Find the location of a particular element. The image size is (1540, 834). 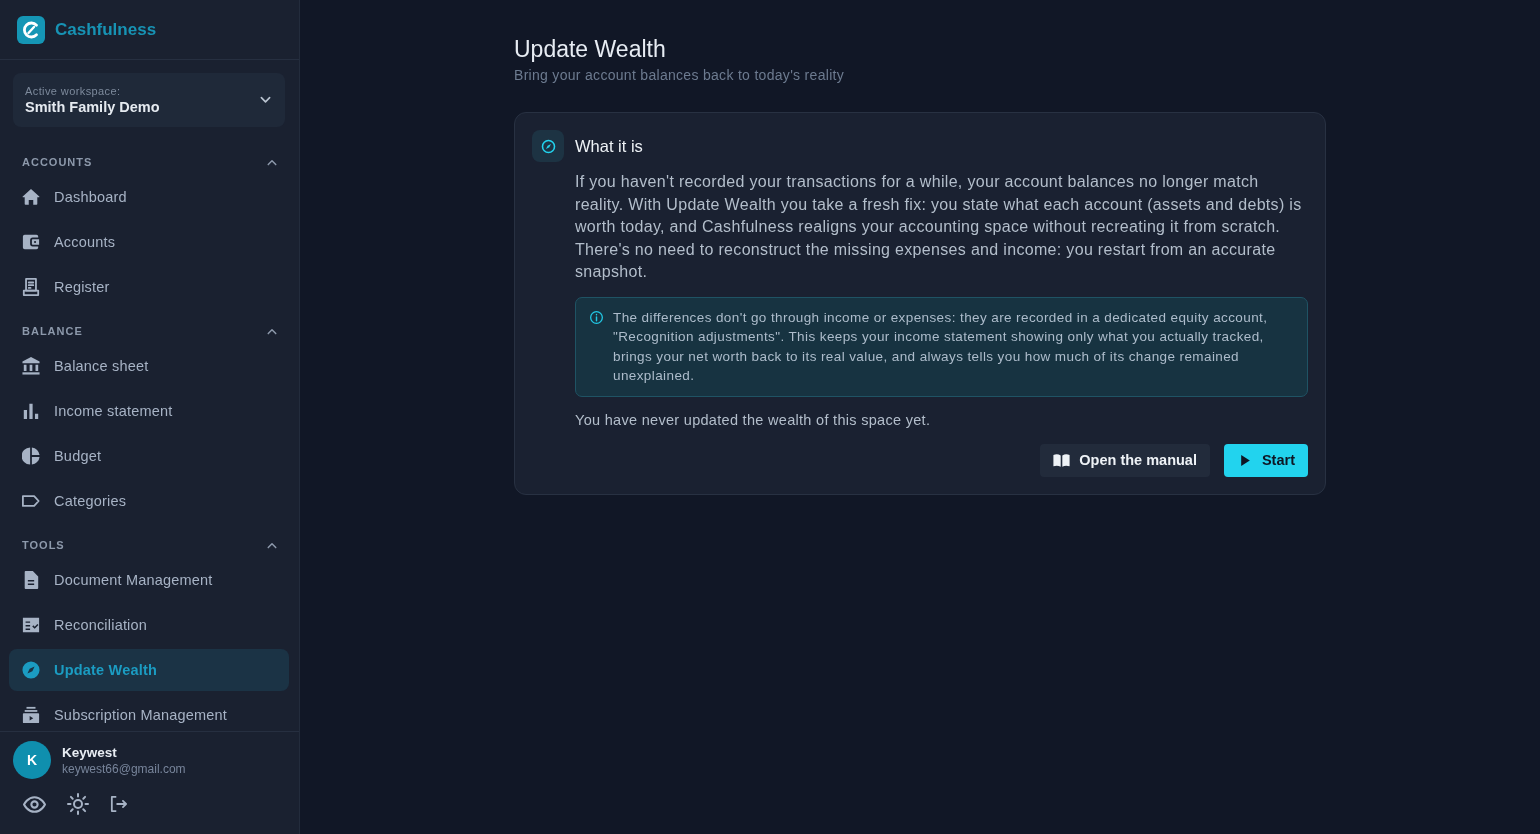

checklist-icon is located at coordinates (31, 625).